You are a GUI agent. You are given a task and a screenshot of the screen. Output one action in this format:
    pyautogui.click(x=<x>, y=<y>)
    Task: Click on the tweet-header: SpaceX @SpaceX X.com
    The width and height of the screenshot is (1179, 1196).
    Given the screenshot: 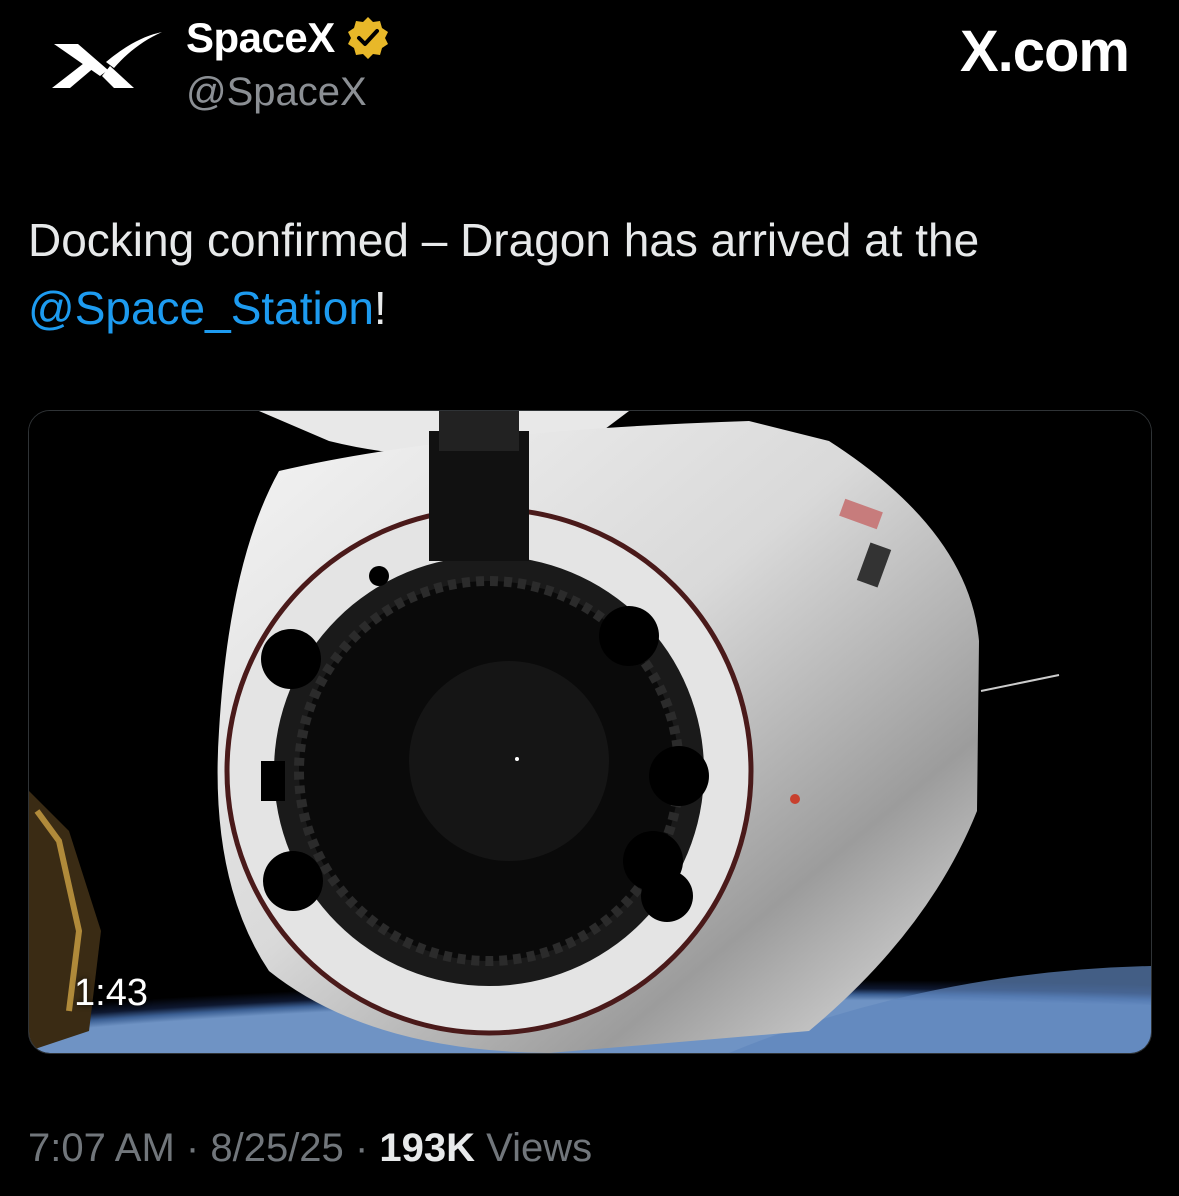 What is the action you would take?
    pyautogui.click(x=589, y=70)
    